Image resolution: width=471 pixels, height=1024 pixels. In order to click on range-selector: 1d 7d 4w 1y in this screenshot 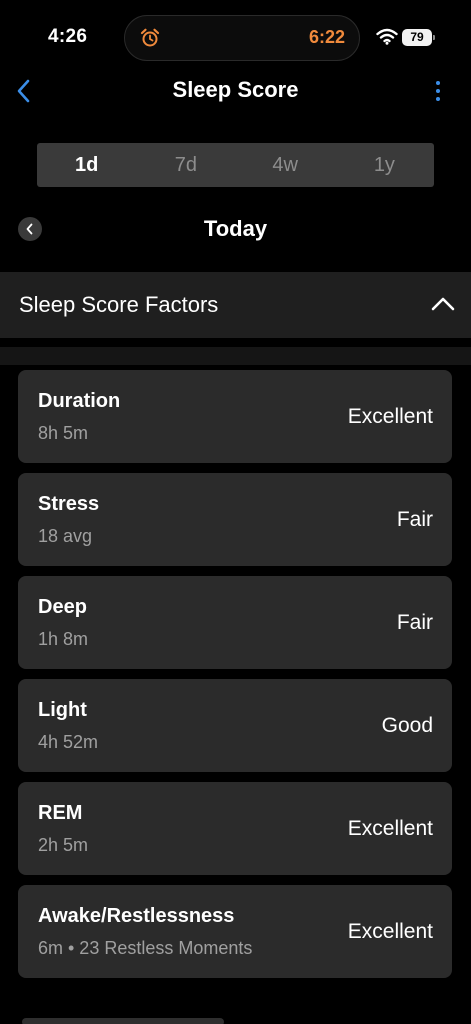, I will do `click(235, 165)`.